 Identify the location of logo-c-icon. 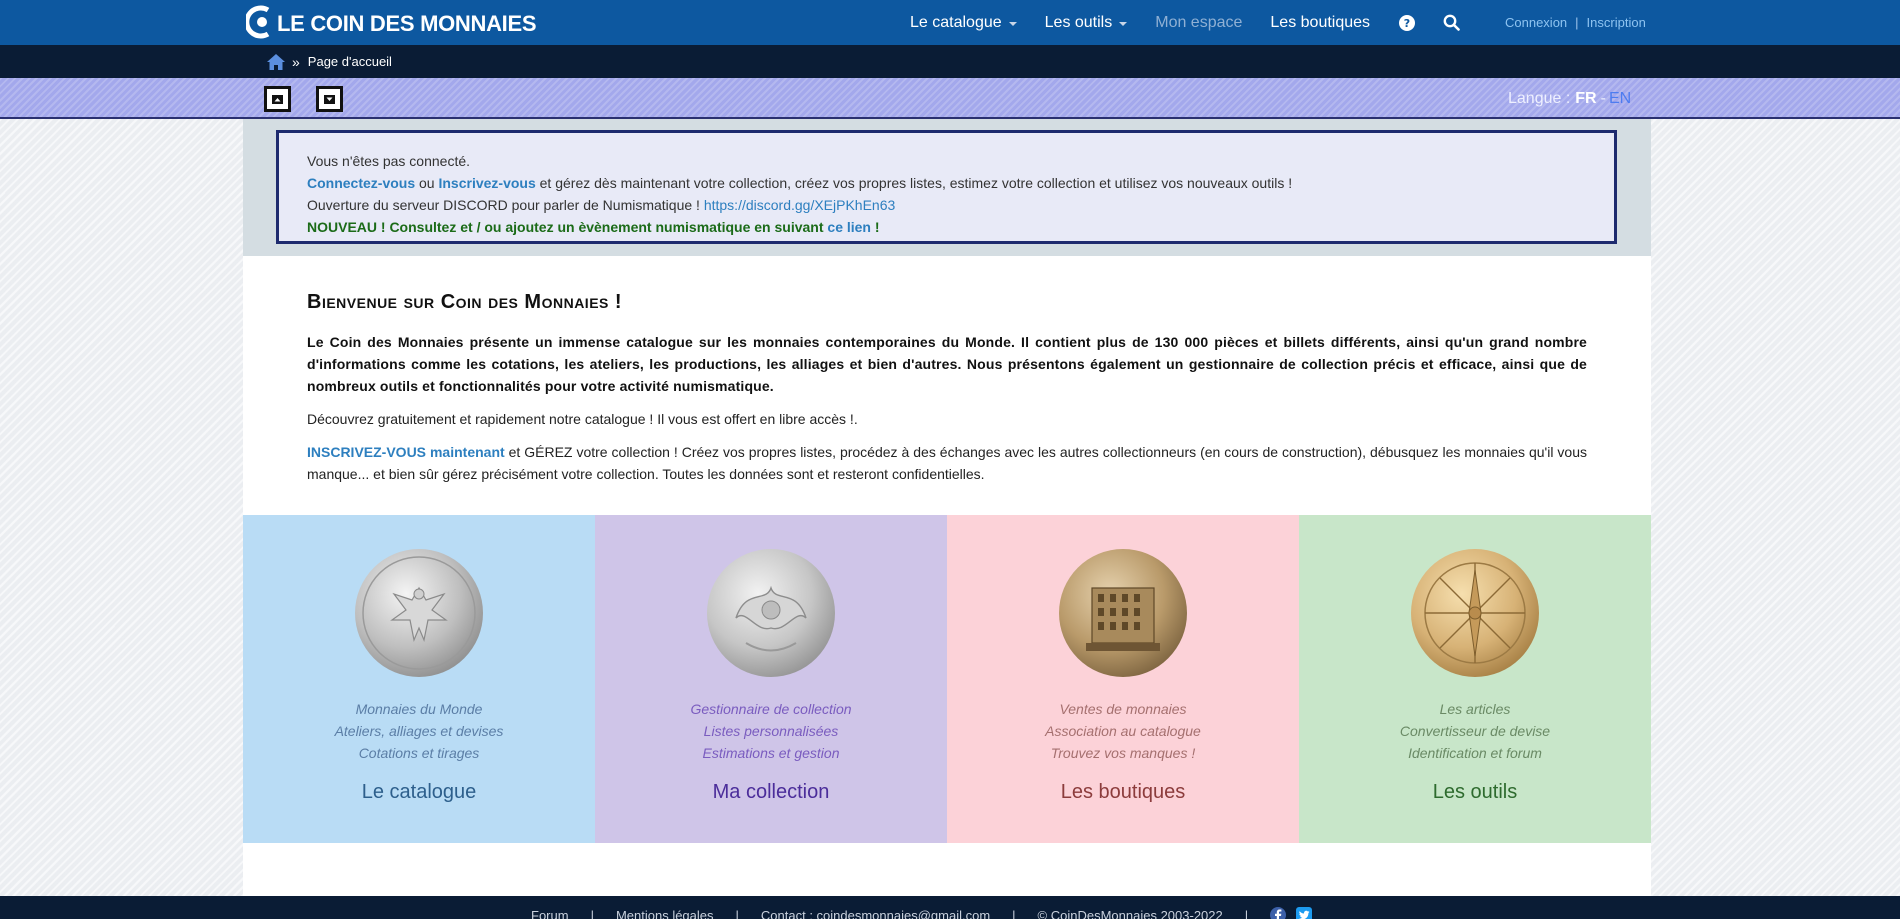
(260, 22).